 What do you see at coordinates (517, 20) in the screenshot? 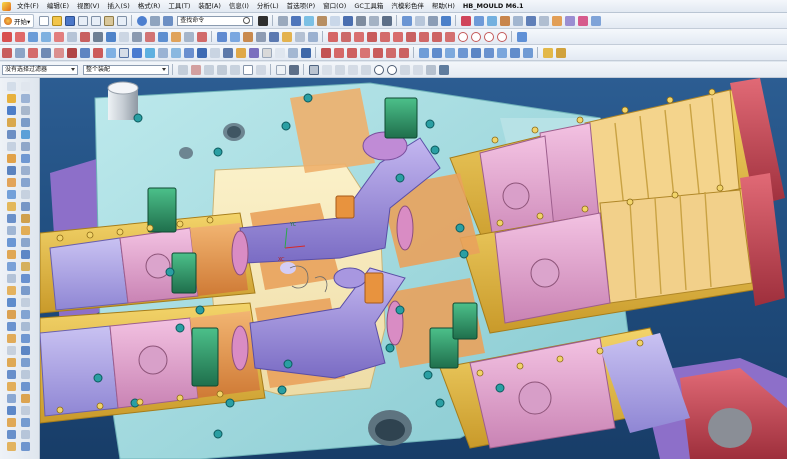
I see `insert-icon` at bounding box center [517, 20].